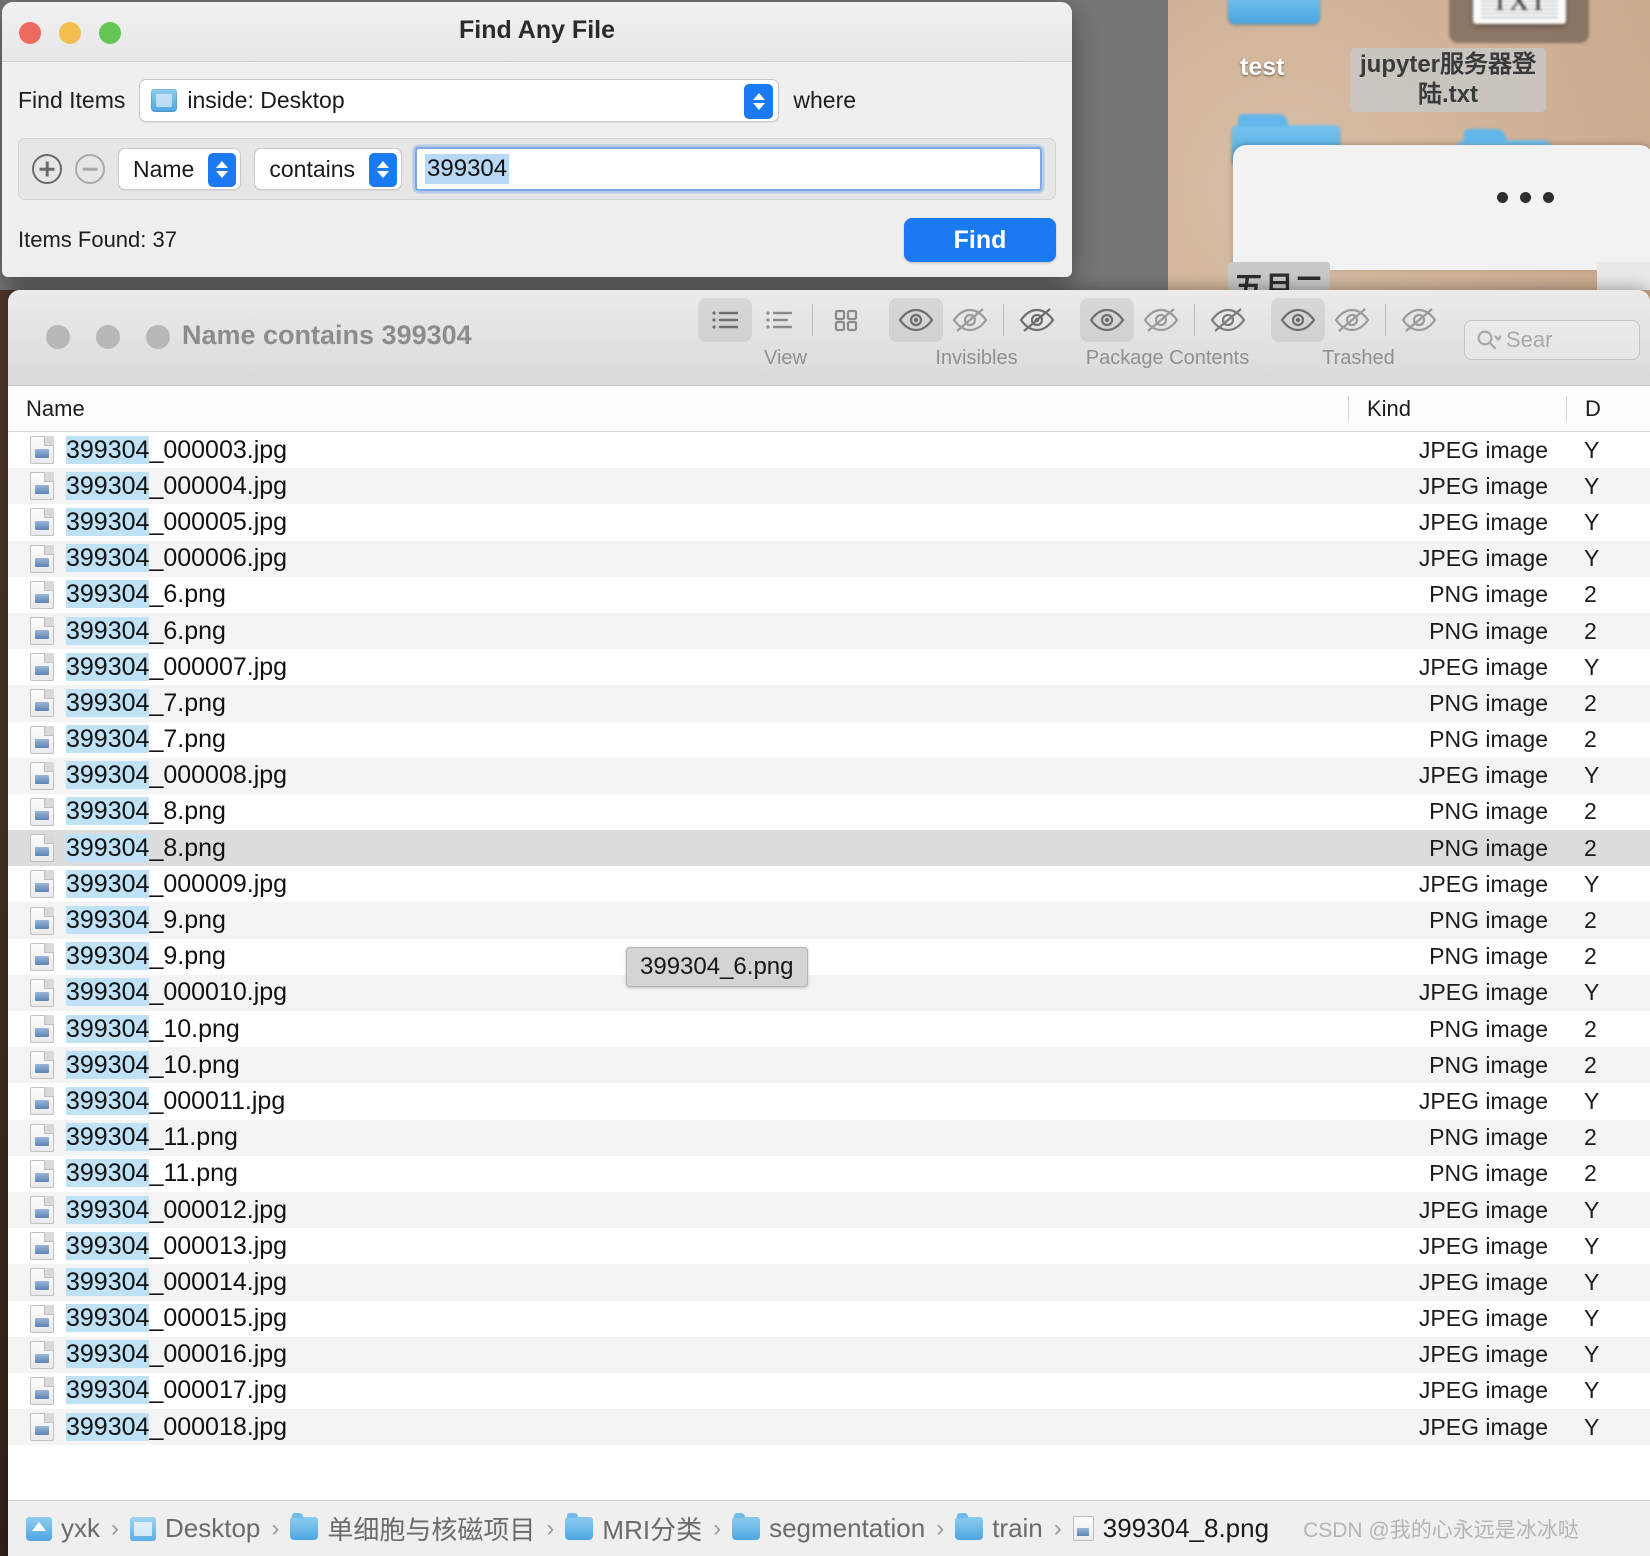  What do you see at coordinates (678, 811) in the screenshot?
I see `row-name-cell: 399304_8.png` at bounding box center [678, 811].